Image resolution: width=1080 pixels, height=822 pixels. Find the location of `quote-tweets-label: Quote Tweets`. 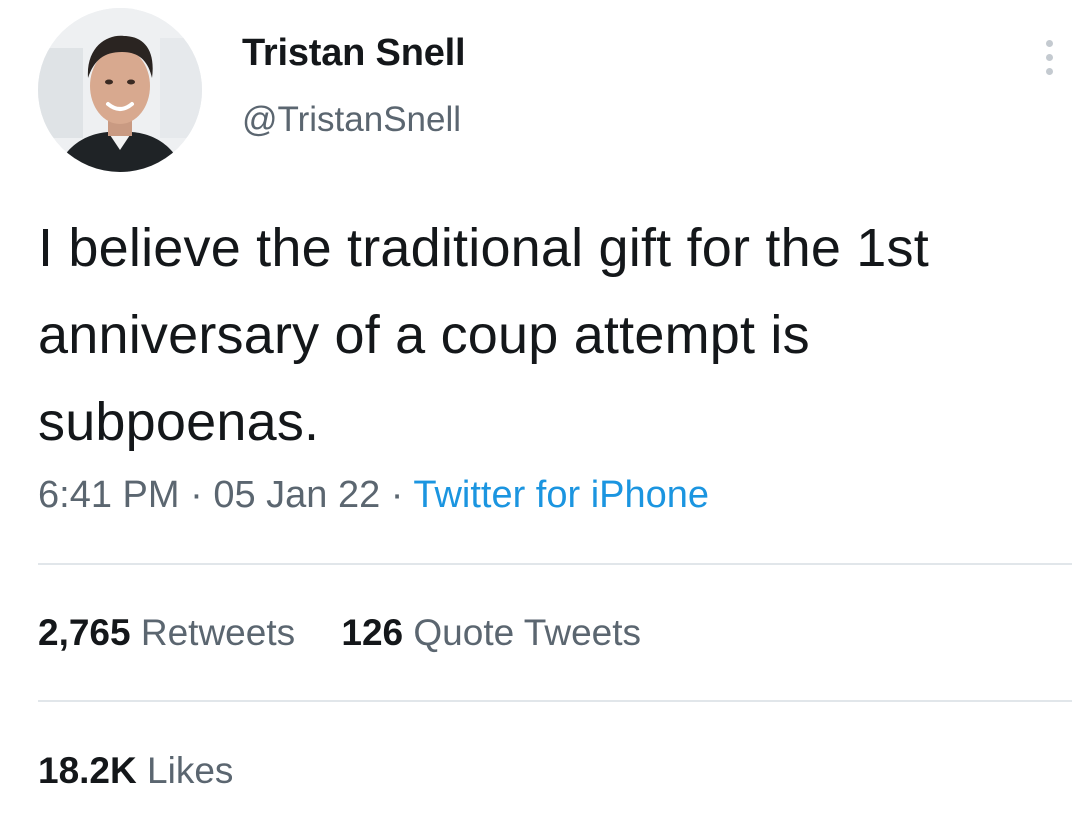

quote-tweets-label: Quote Tweets is located at coordinates (527, 632).